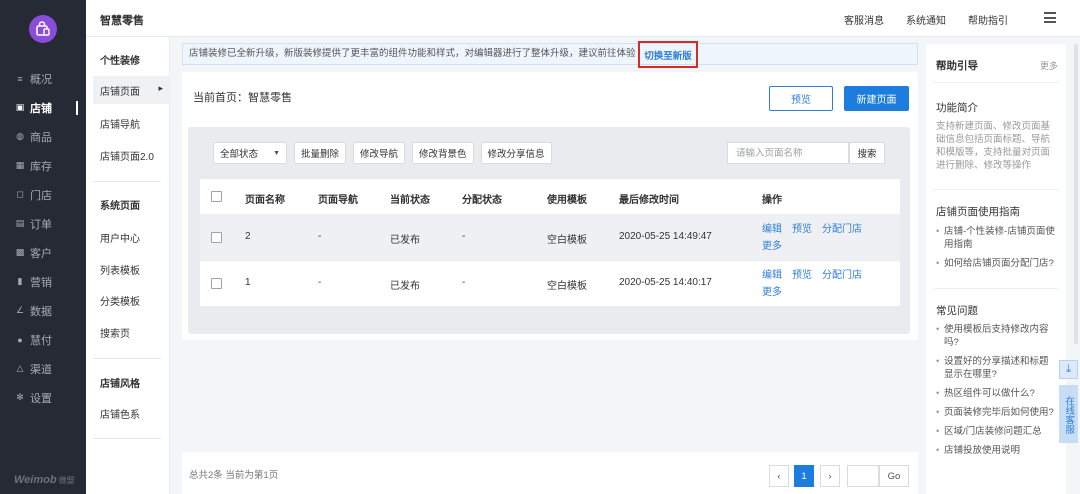  Describe the element at coordinates (20, 310) in the screenshot. I see `data-icon: ∠` at that location.